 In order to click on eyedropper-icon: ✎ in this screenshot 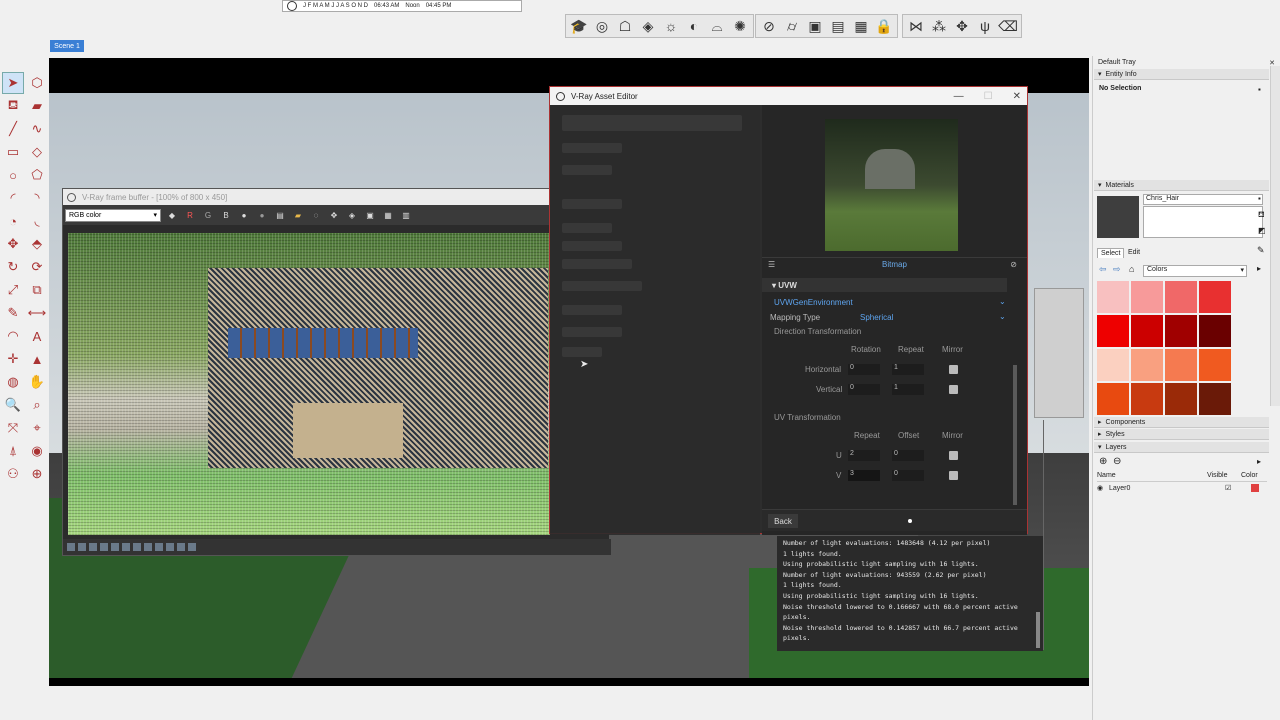, I will do `click(1261, 250)`.